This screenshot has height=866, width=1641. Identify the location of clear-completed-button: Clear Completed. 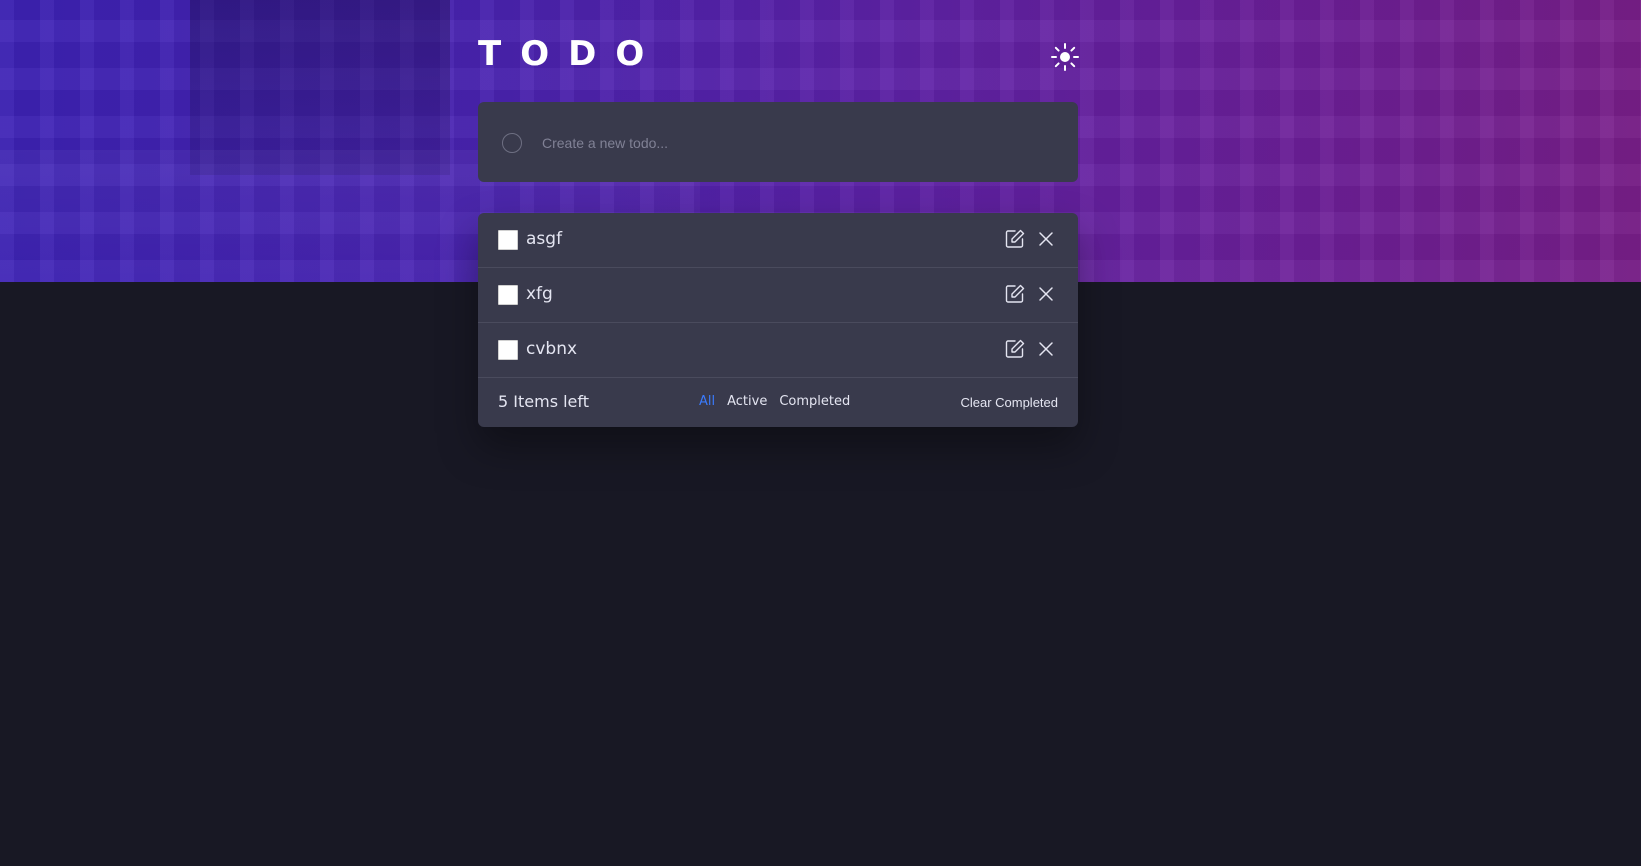
(1009, 403).